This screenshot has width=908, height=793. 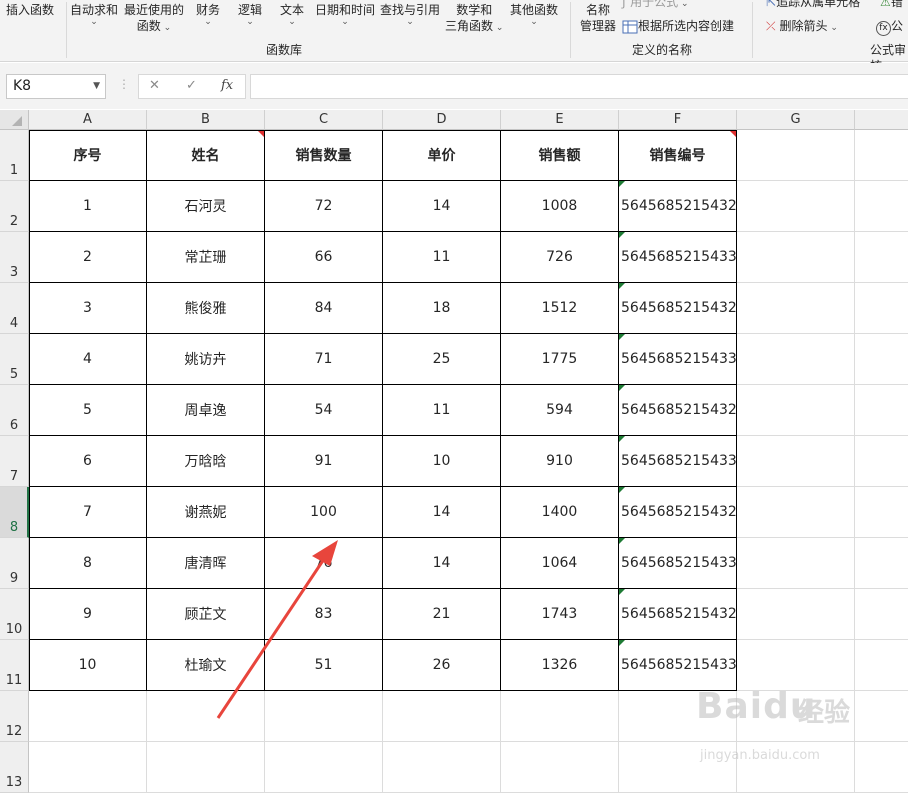 I want to click on data-cell-e10: 1743, so click(x=560, y=614).